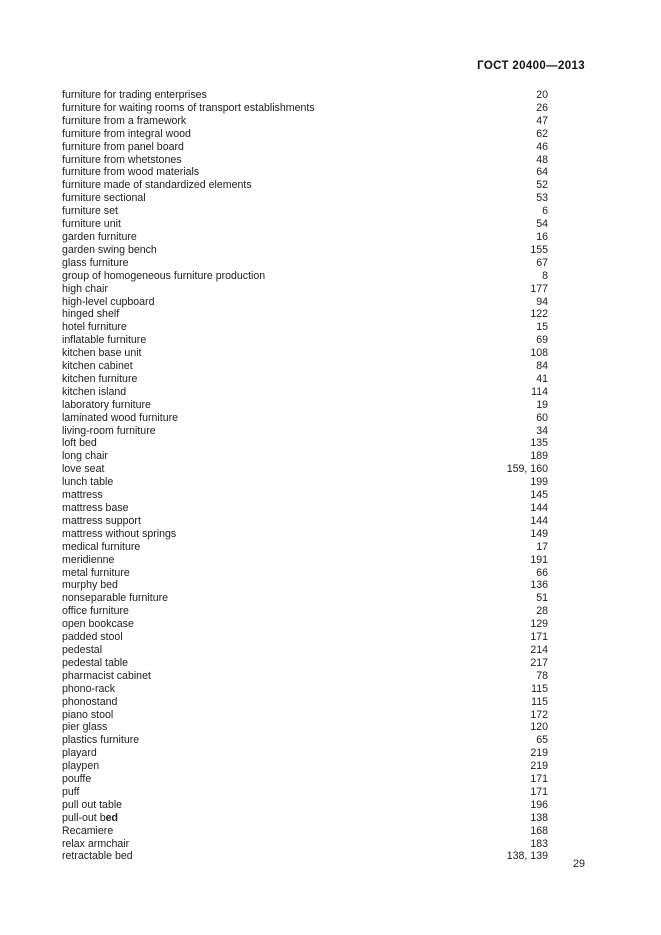 The height and width of the screenshot is (935, 661). I want to click on index-entry-row: pull-out bed 138, so click(305, 818).